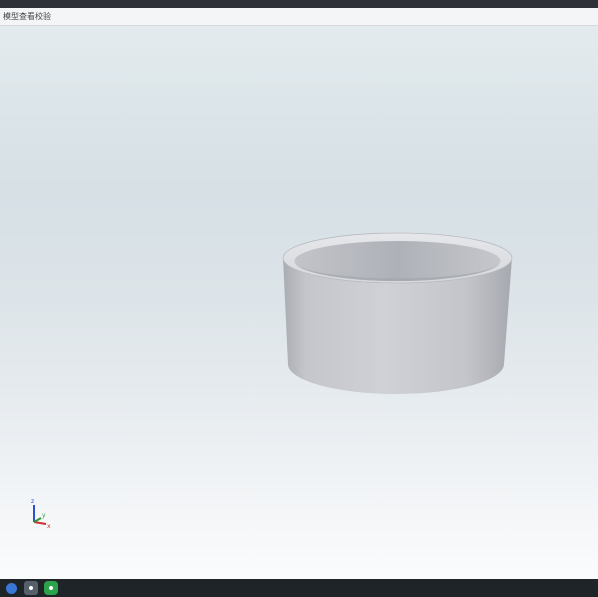 This screenshot has width=598, height=597. Describe the element at coordinates (32, 501) in the screenshot. I see `z-axis-label: z` at that location.